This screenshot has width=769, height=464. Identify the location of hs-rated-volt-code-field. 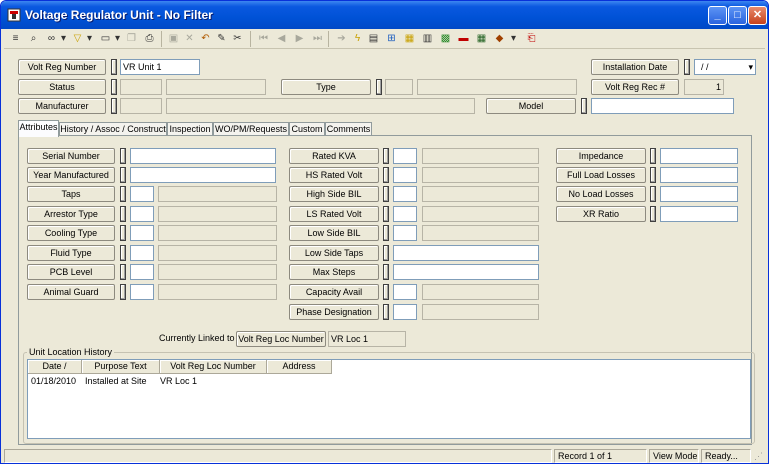
(405, 175).